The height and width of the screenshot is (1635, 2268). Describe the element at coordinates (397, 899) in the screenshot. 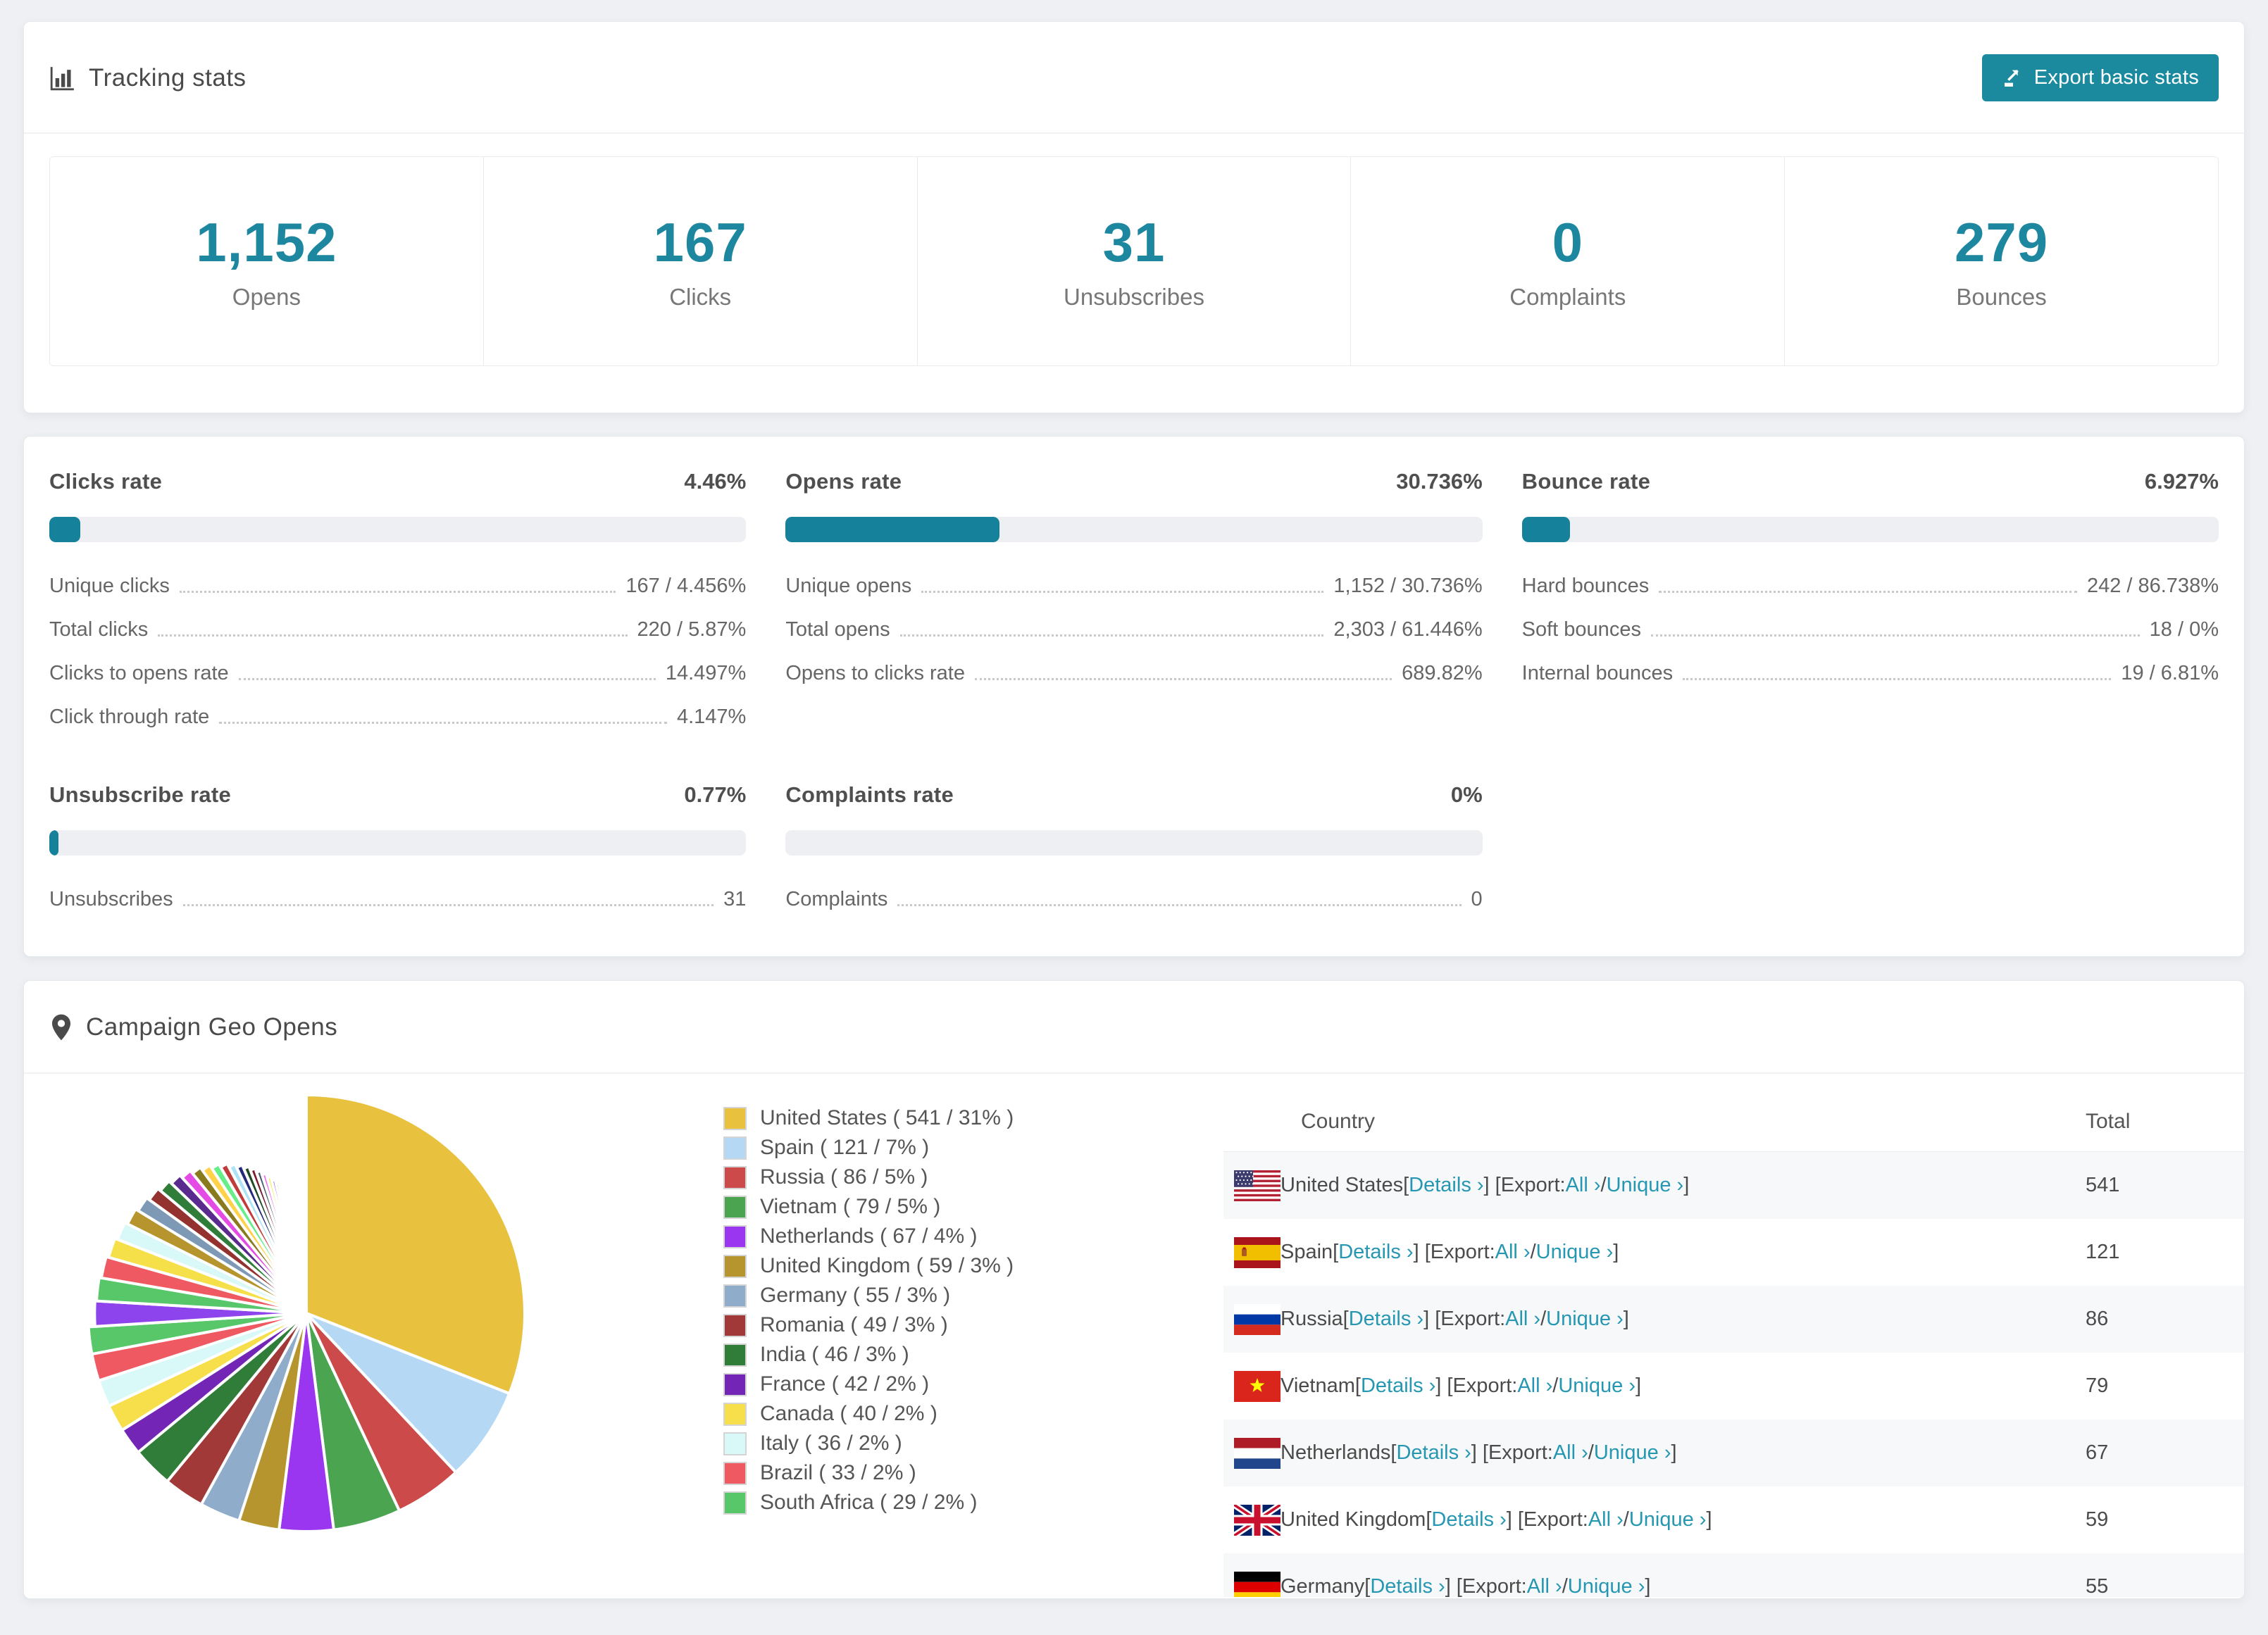

I see `detail-row: Unsubscribes 31` at that location.